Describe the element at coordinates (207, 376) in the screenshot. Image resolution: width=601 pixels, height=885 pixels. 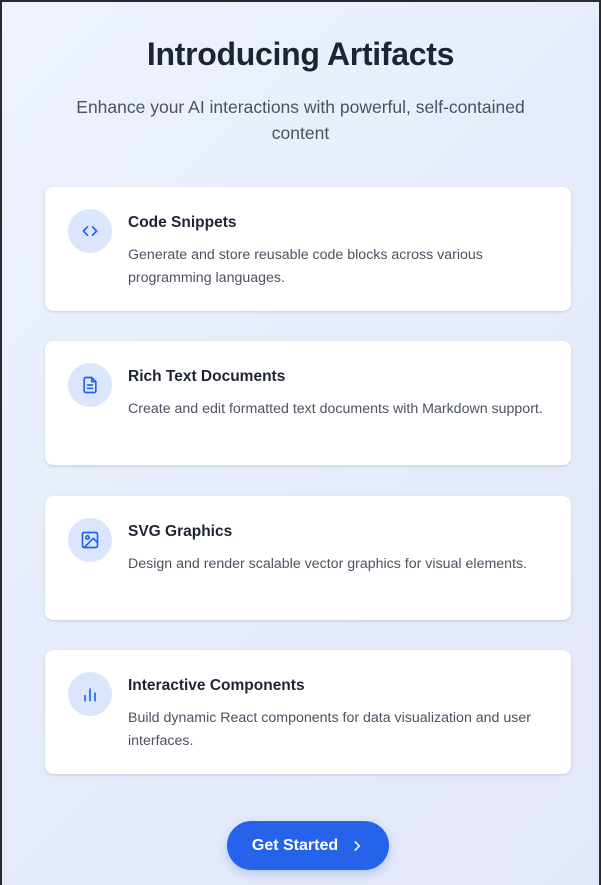
I see `feature-title: Rich Text Documents` at that location.